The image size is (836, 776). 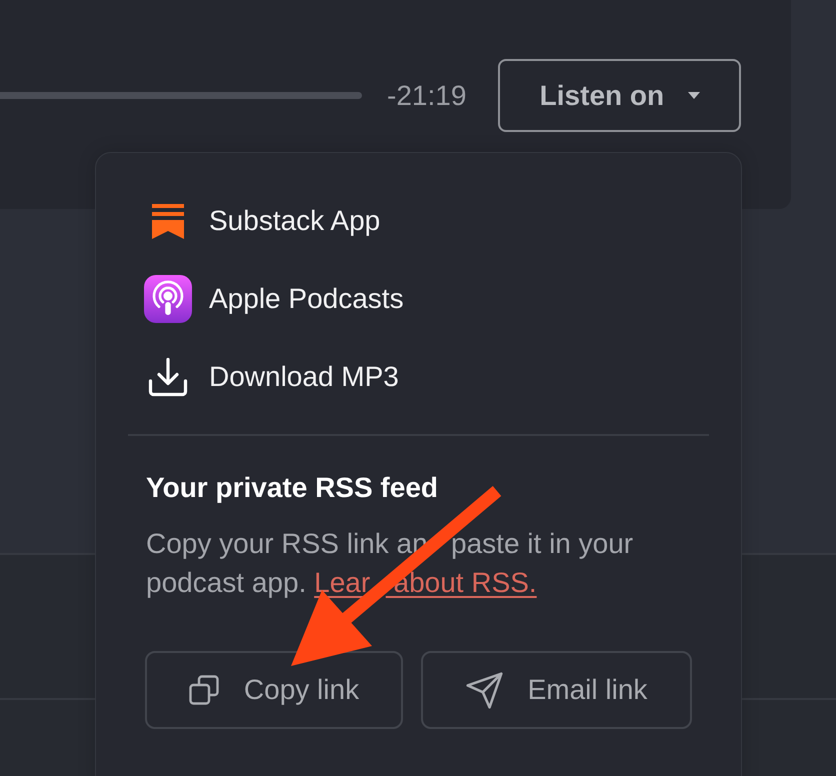 What do you see at coordinates (271, 377) in the screenshot?
I see `menu-item: Download MP3` at bounding box center [271, 377].